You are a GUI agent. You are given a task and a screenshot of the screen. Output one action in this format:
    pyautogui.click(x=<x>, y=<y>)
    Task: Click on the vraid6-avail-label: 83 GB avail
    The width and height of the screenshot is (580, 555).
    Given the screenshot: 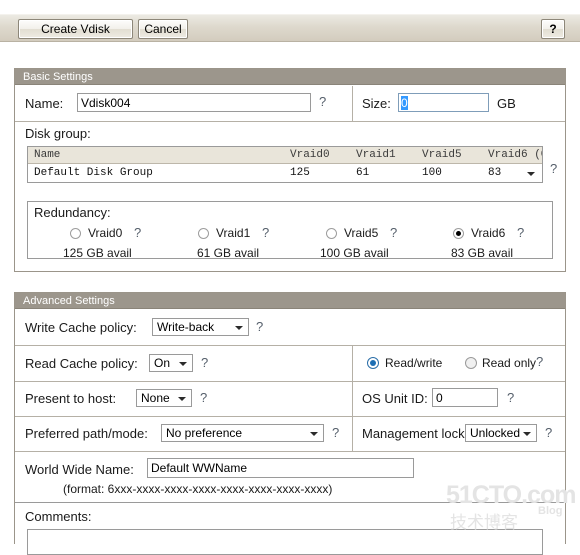 What is the action you would take?
    pyautogui.click(x=482, y=253)
    